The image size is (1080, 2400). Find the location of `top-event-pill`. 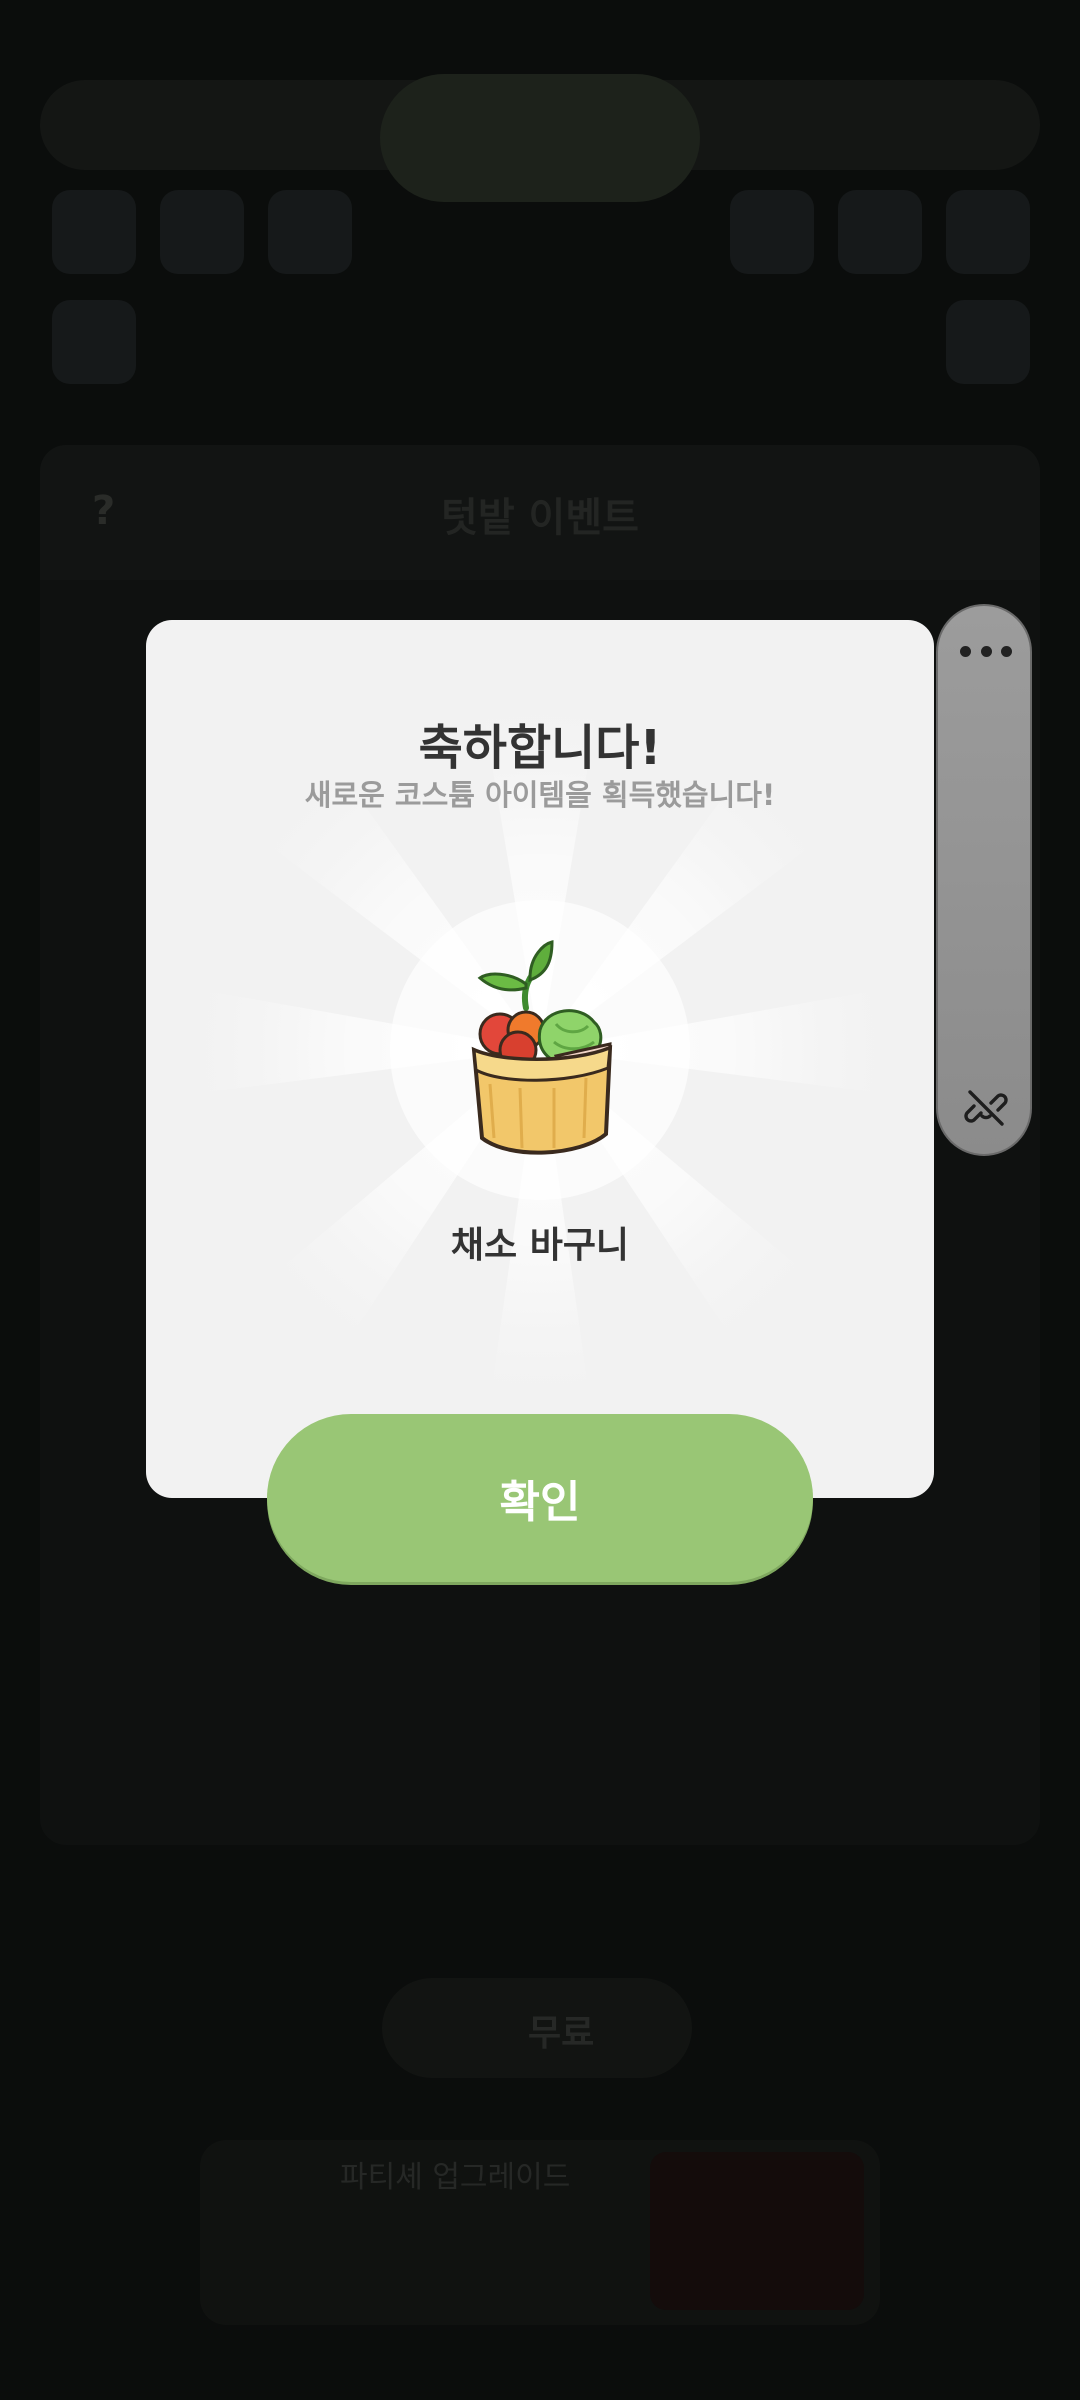

top-event-pill is located at coordinates (540, 138).